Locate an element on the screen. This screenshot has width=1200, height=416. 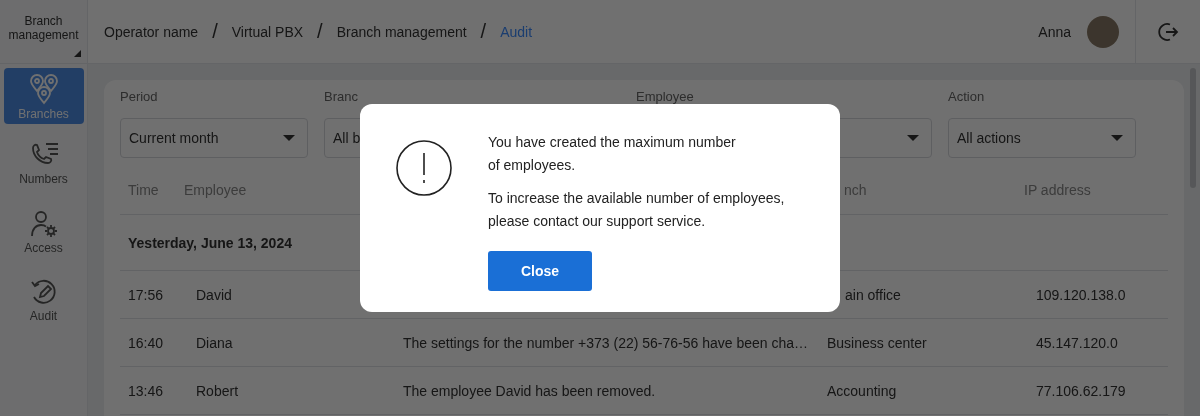
filter-label: Employee is located at coordinates (665, 96).